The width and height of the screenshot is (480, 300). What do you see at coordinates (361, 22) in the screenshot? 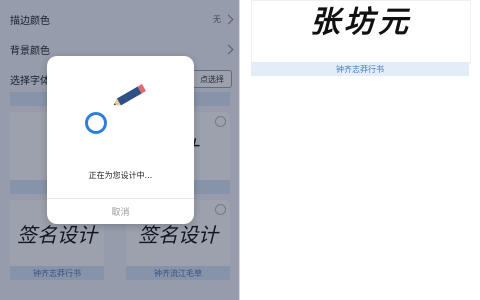
I see `signature-text: 张坊元` at bounding box center [361, 22].